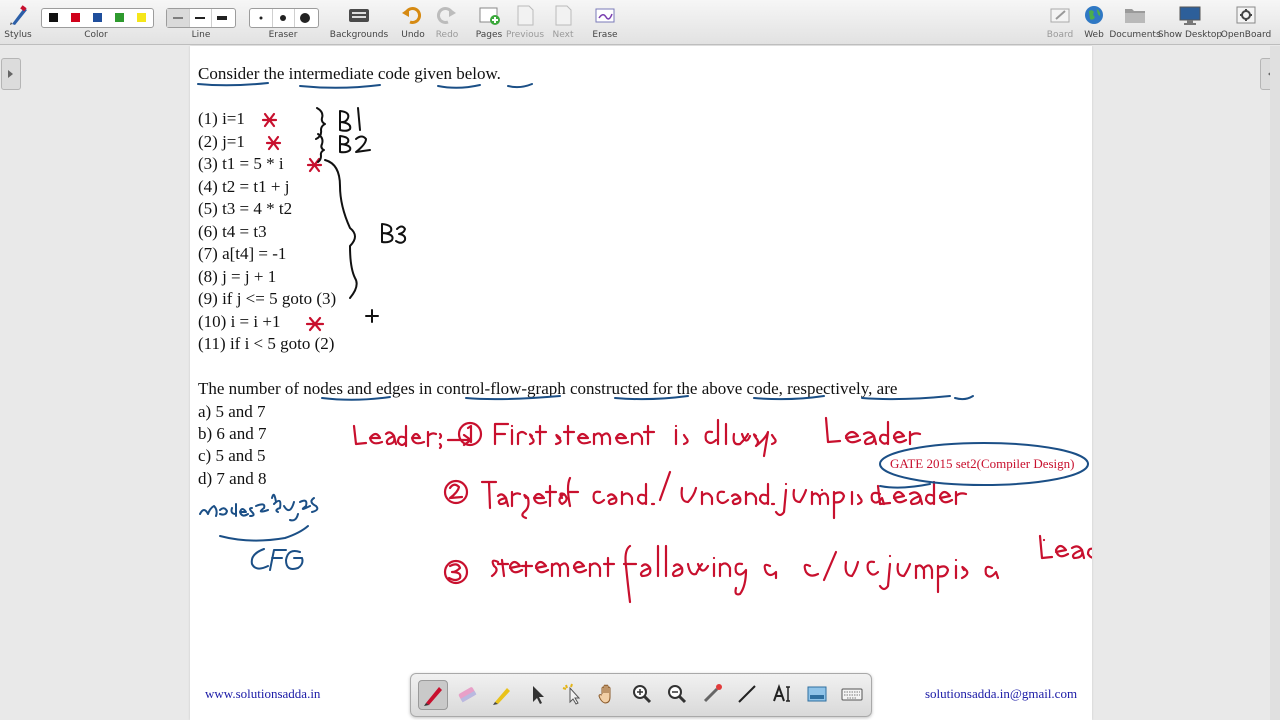 This screenshot has width=1280, height=720. What do you see at coordinates (259, 532) in the screenshot?
I see `nodes-edges-cfg-ink` at bounding box center [259, 532].